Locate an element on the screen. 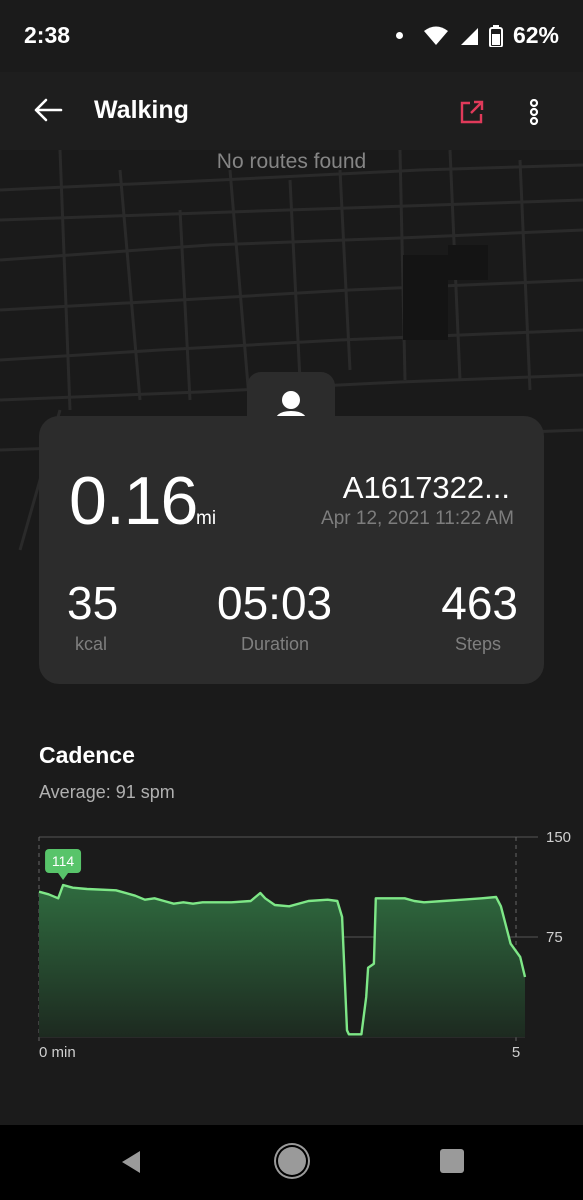 The image size is (583, 1200). duration-value: 05:03 is located at coordinates (275, 603).